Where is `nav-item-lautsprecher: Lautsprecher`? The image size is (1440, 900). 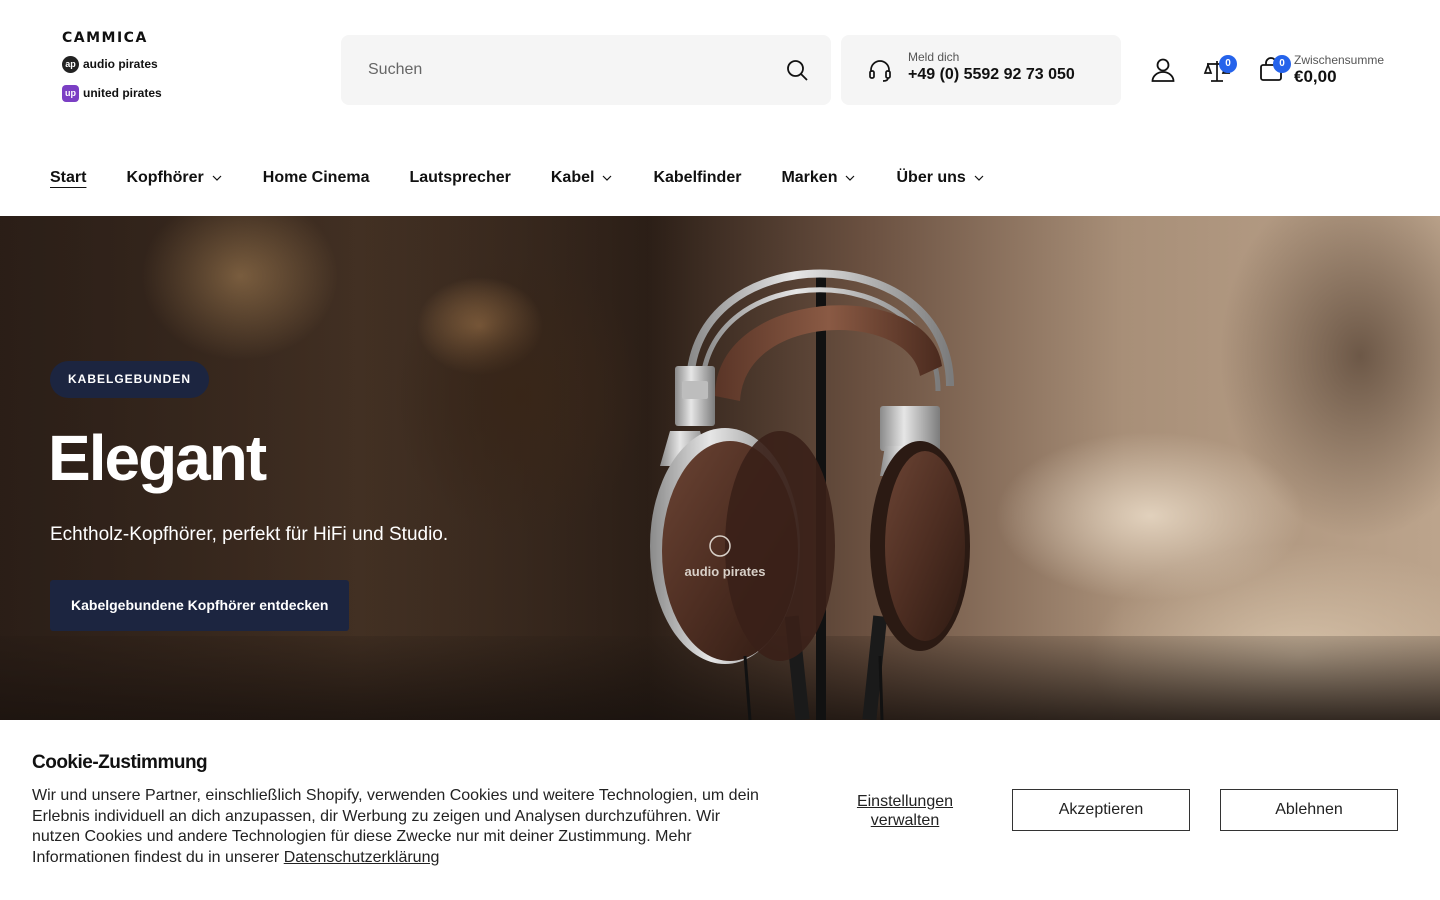
nav-item-lautsprecher: Lautsprecher is located at coordinates (459, 178).